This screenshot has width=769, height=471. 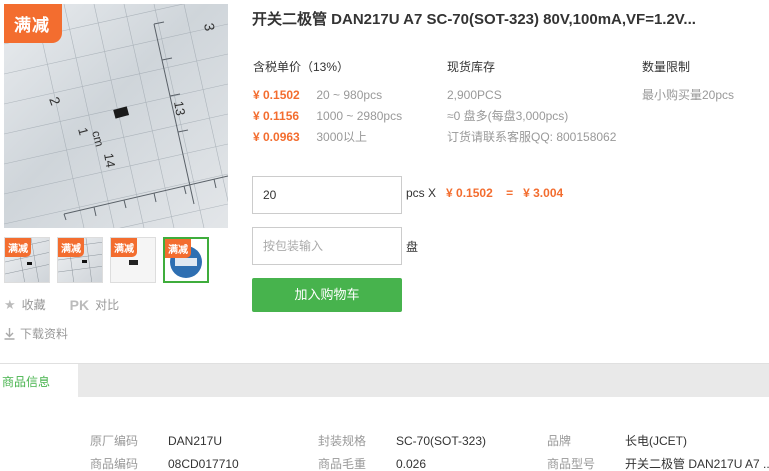 What do you see at coordinates (469, 193) in the screenshot?
I see `unit-price: ¥ 0.1502` at bounding box center [469, 193].